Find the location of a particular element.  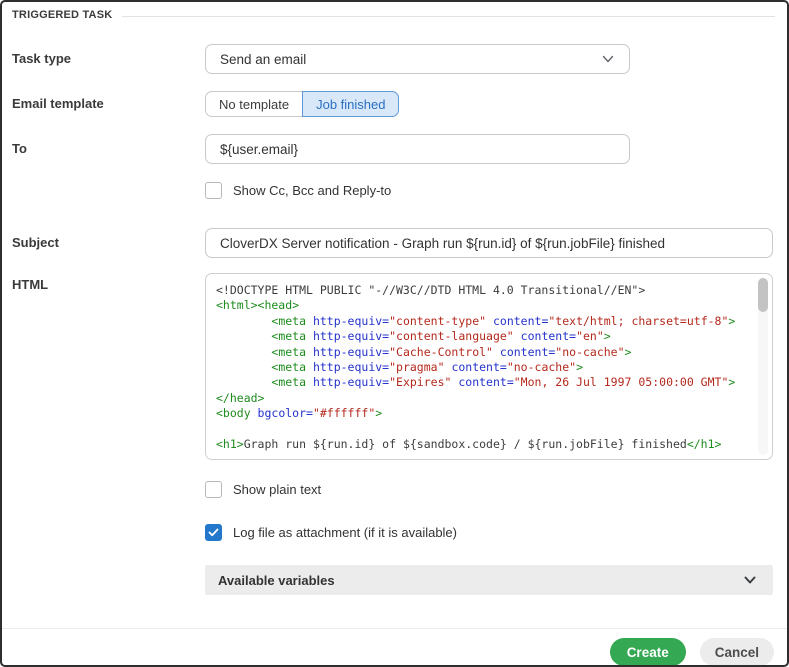

to-input: ${user.email} is located at coordinates (417, 149).